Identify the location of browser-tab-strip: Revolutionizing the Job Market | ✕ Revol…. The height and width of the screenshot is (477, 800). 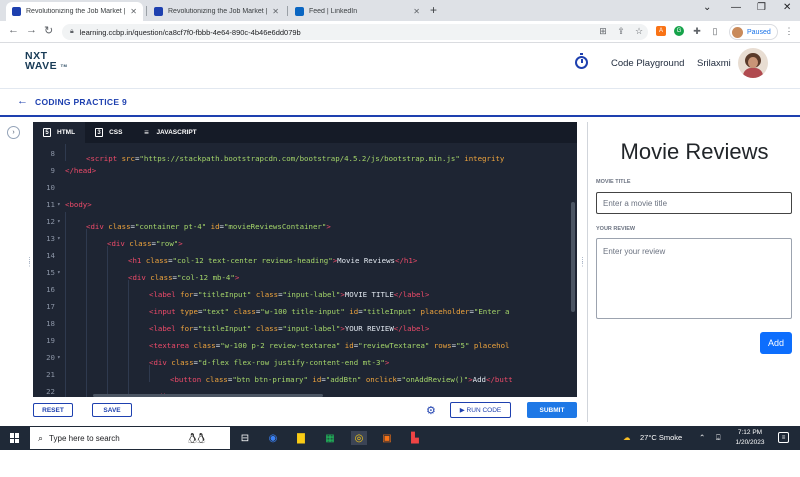
(400, 10).